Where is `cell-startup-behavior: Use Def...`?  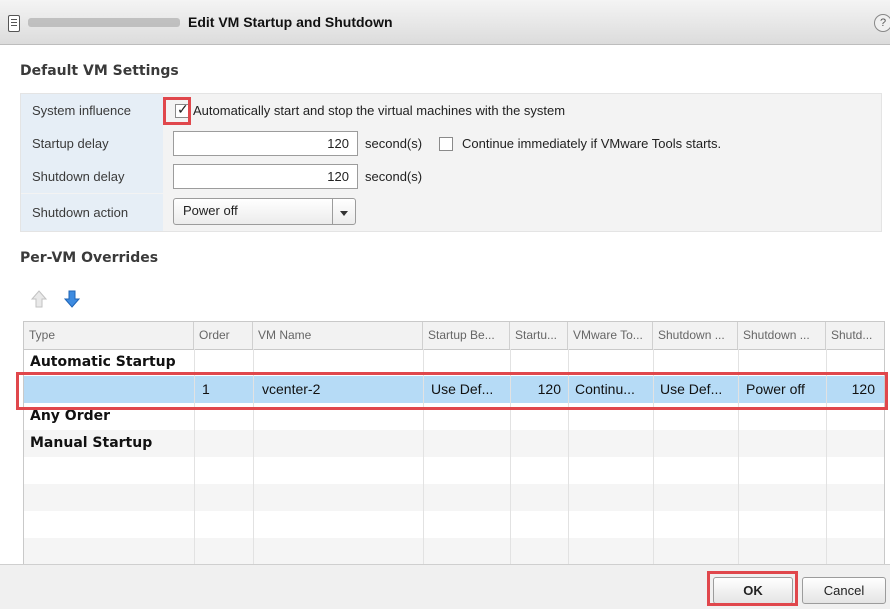 cell-startup-behavior: Use Def... is located at coordinates (462, 389).